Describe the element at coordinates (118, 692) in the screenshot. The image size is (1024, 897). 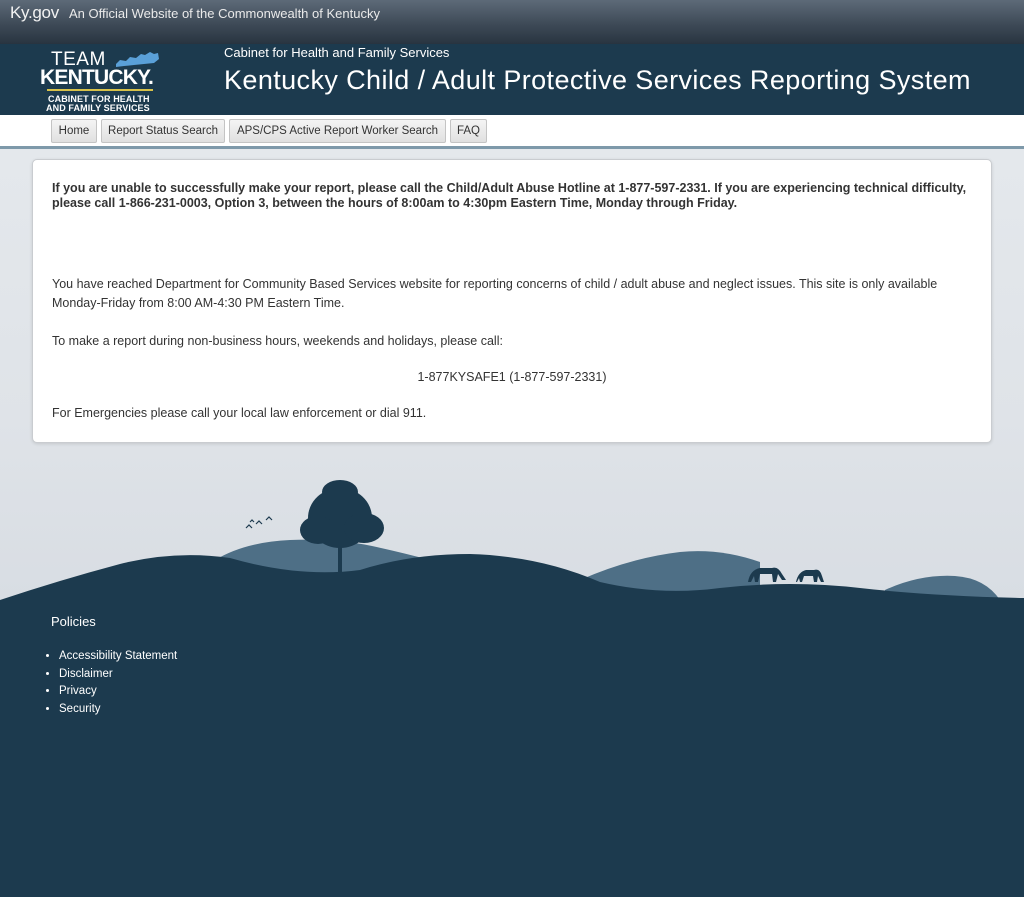
I see `footer-link-privacy: Privacy` at that location.